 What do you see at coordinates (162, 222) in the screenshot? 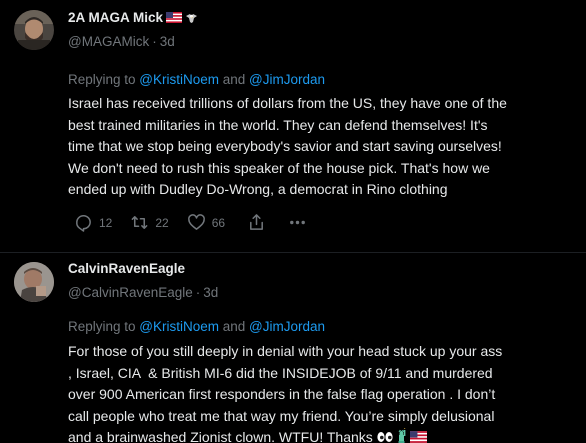
I see `repost-count: 22` at bounding box center [162, 222].